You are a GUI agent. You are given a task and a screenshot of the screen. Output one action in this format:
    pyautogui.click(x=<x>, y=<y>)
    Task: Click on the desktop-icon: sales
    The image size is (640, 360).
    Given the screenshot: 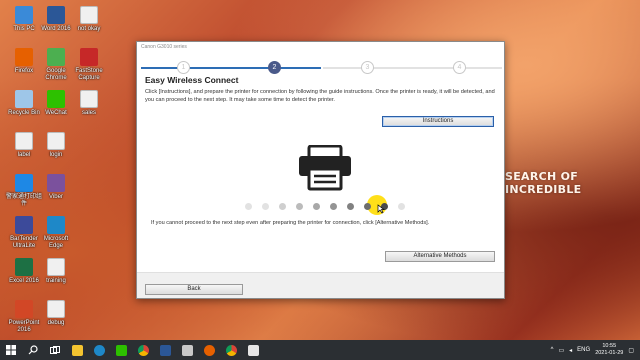 What is the action you would take?
    pyautogui.click(x=89, y=103)
    